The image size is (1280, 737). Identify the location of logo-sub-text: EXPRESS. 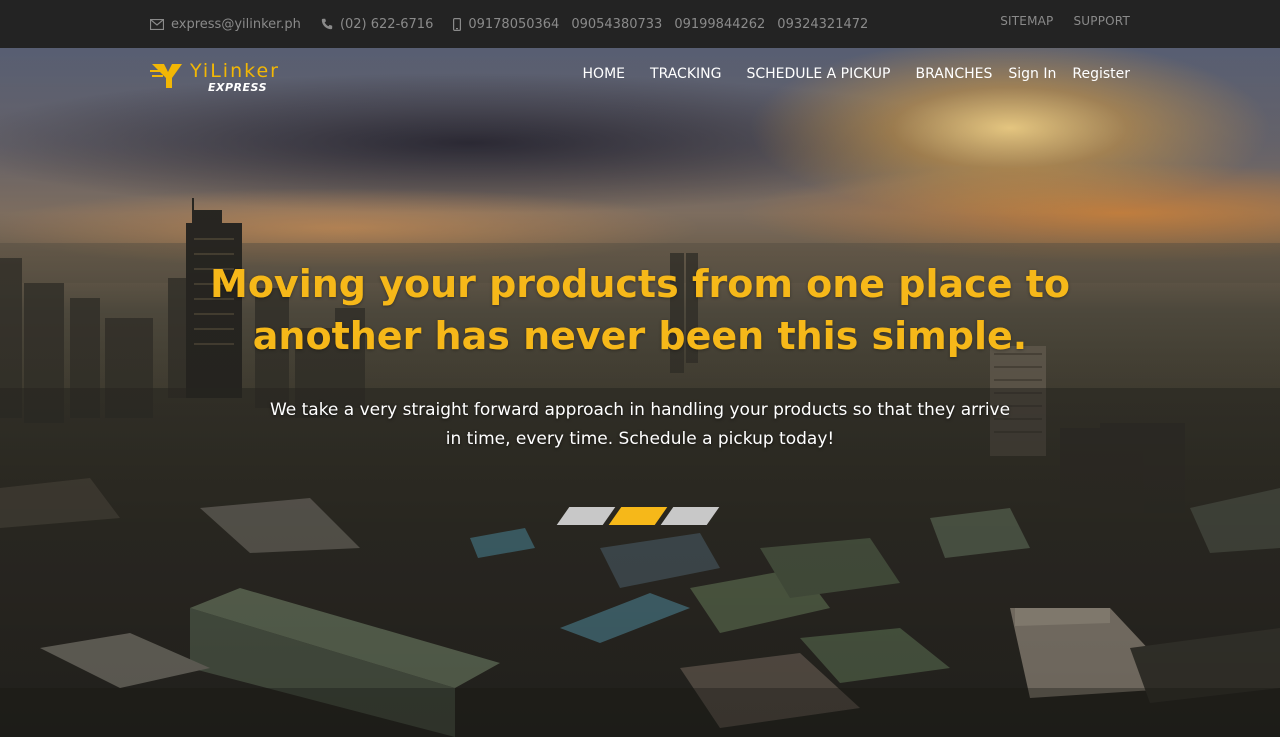
(237, 87).